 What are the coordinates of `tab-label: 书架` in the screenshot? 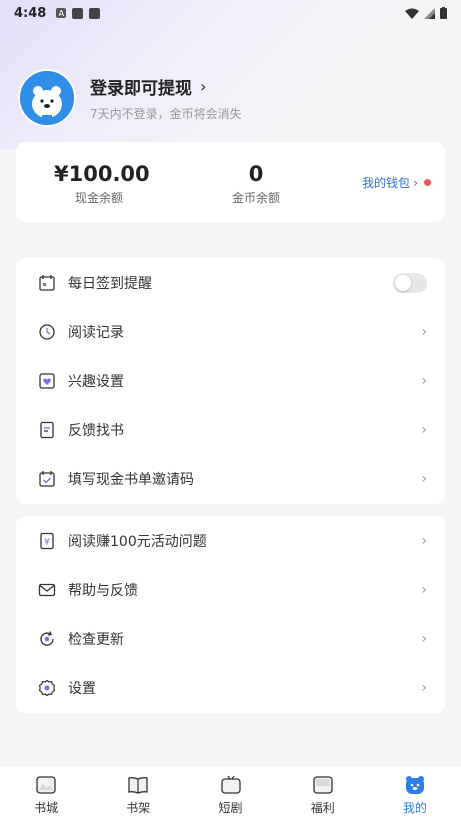 It's located at (138, 808).